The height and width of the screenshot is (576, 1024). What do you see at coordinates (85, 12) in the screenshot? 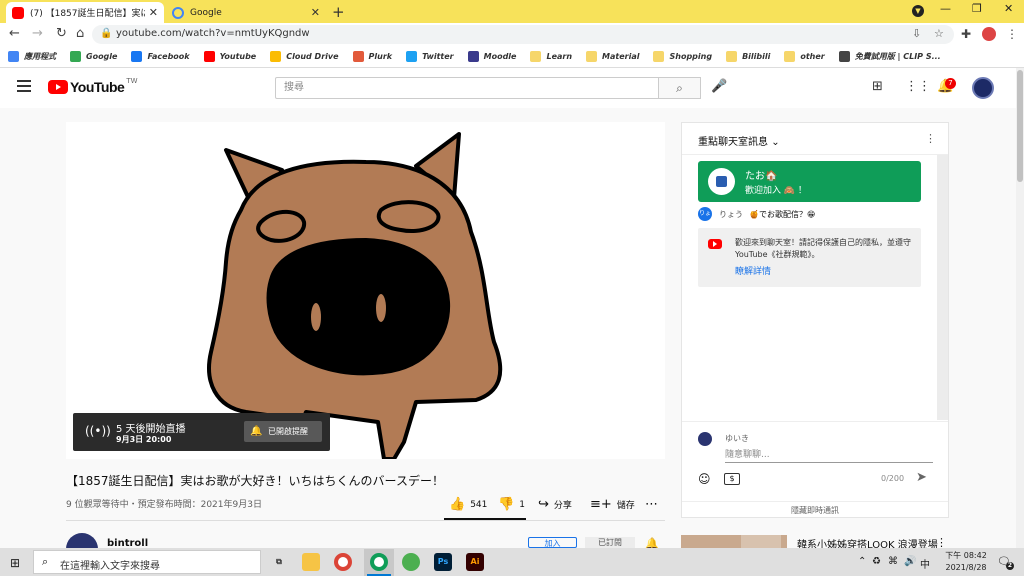
I see `tab-youtube: (7) 【1857誕生日配信】実はお ✕` at bounding box center [85, 12].